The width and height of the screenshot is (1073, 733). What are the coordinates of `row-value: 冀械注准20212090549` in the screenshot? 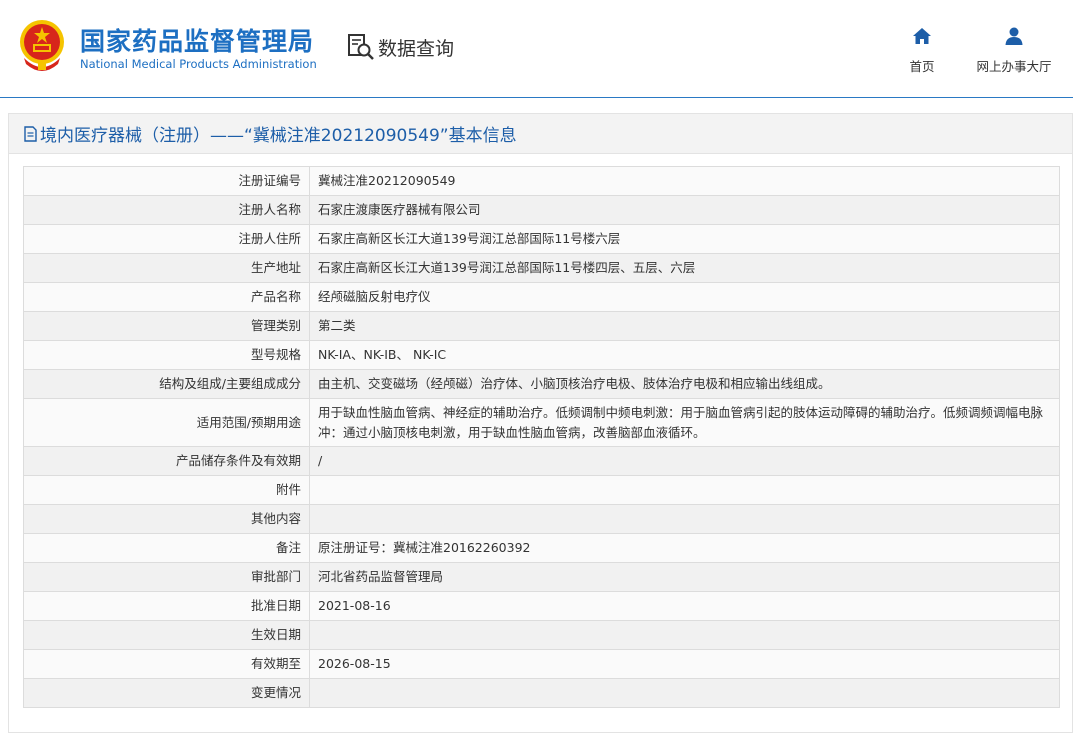 It's located at (684, 181).